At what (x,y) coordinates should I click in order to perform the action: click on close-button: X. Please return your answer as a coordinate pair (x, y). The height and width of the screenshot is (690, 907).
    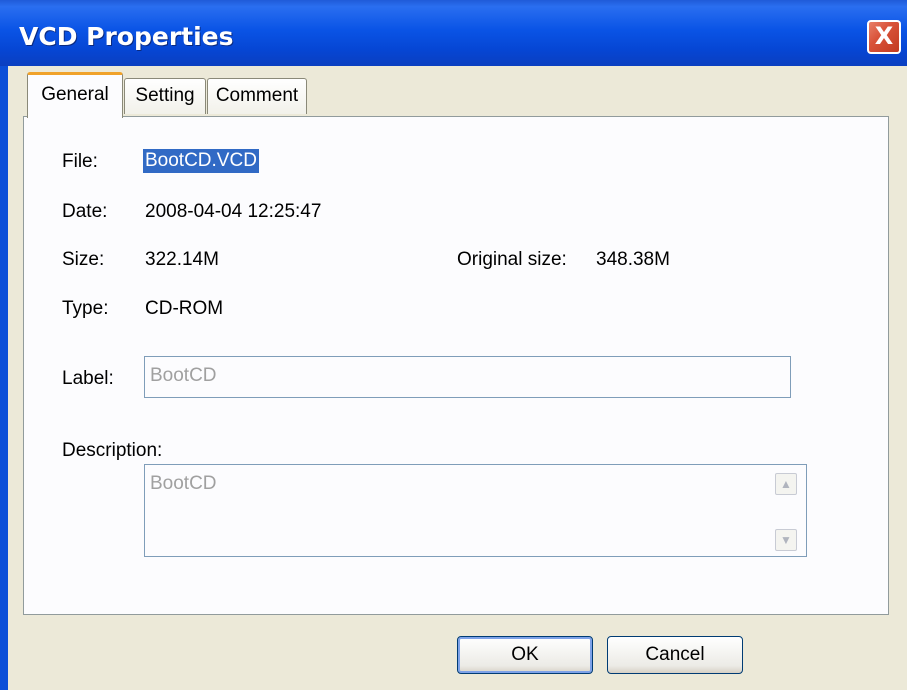
    Looking at the image, I should click on (884, 37).